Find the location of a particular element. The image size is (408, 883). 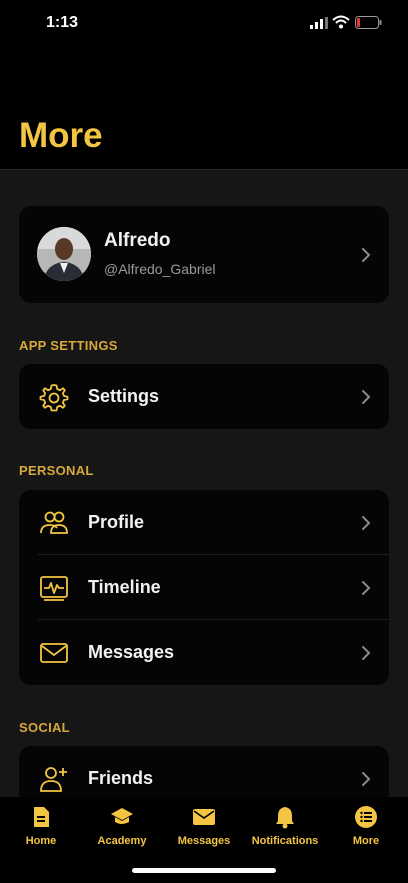

tab-label: Notifications is located at coordinates (285, 841).